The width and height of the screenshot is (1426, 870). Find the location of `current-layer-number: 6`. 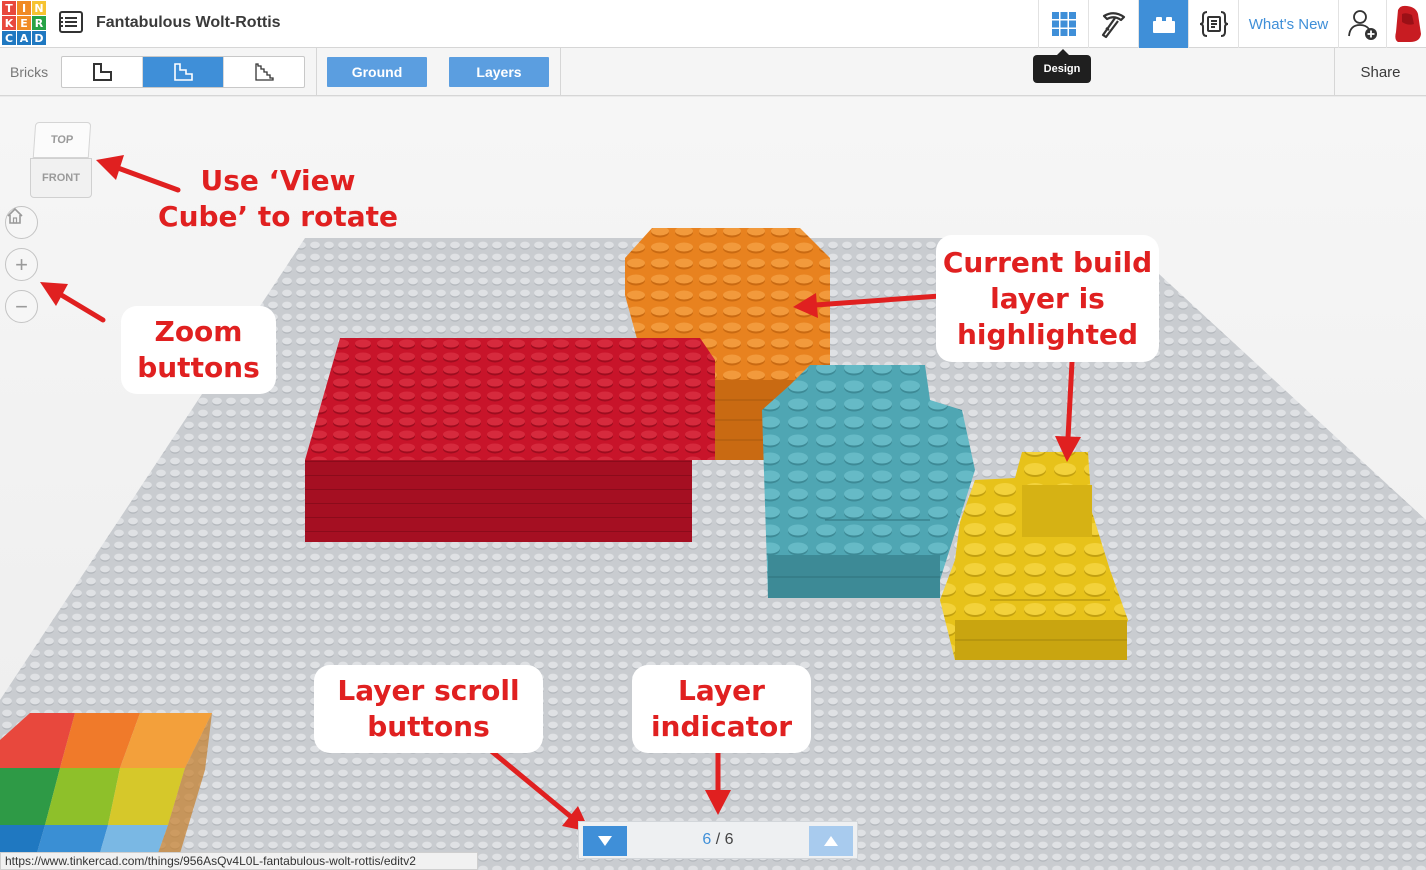

current-layer-number: 6 is located at coordinates (707, 839).